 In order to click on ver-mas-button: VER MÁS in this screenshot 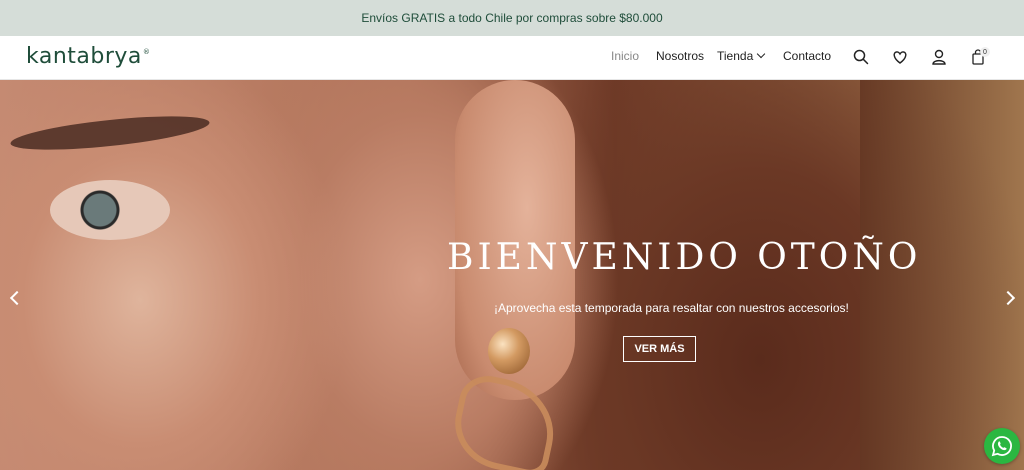, I will do `click(659, 349)`.